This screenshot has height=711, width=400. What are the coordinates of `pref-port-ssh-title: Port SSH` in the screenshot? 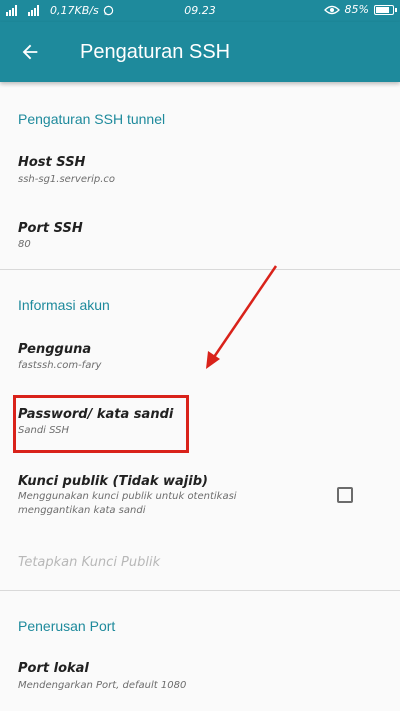 It's located at (50, 228).